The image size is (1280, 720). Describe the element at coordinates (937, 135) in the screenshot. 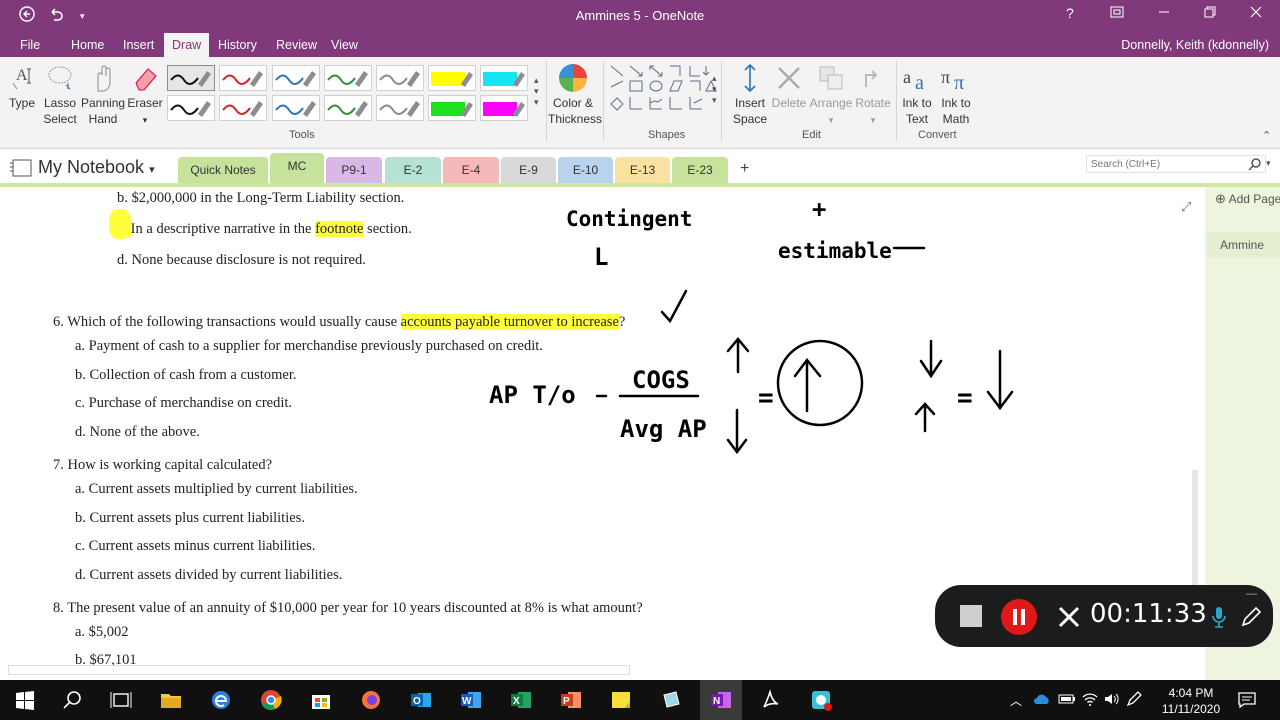

I see `convert-group-label: Convert` at that location.